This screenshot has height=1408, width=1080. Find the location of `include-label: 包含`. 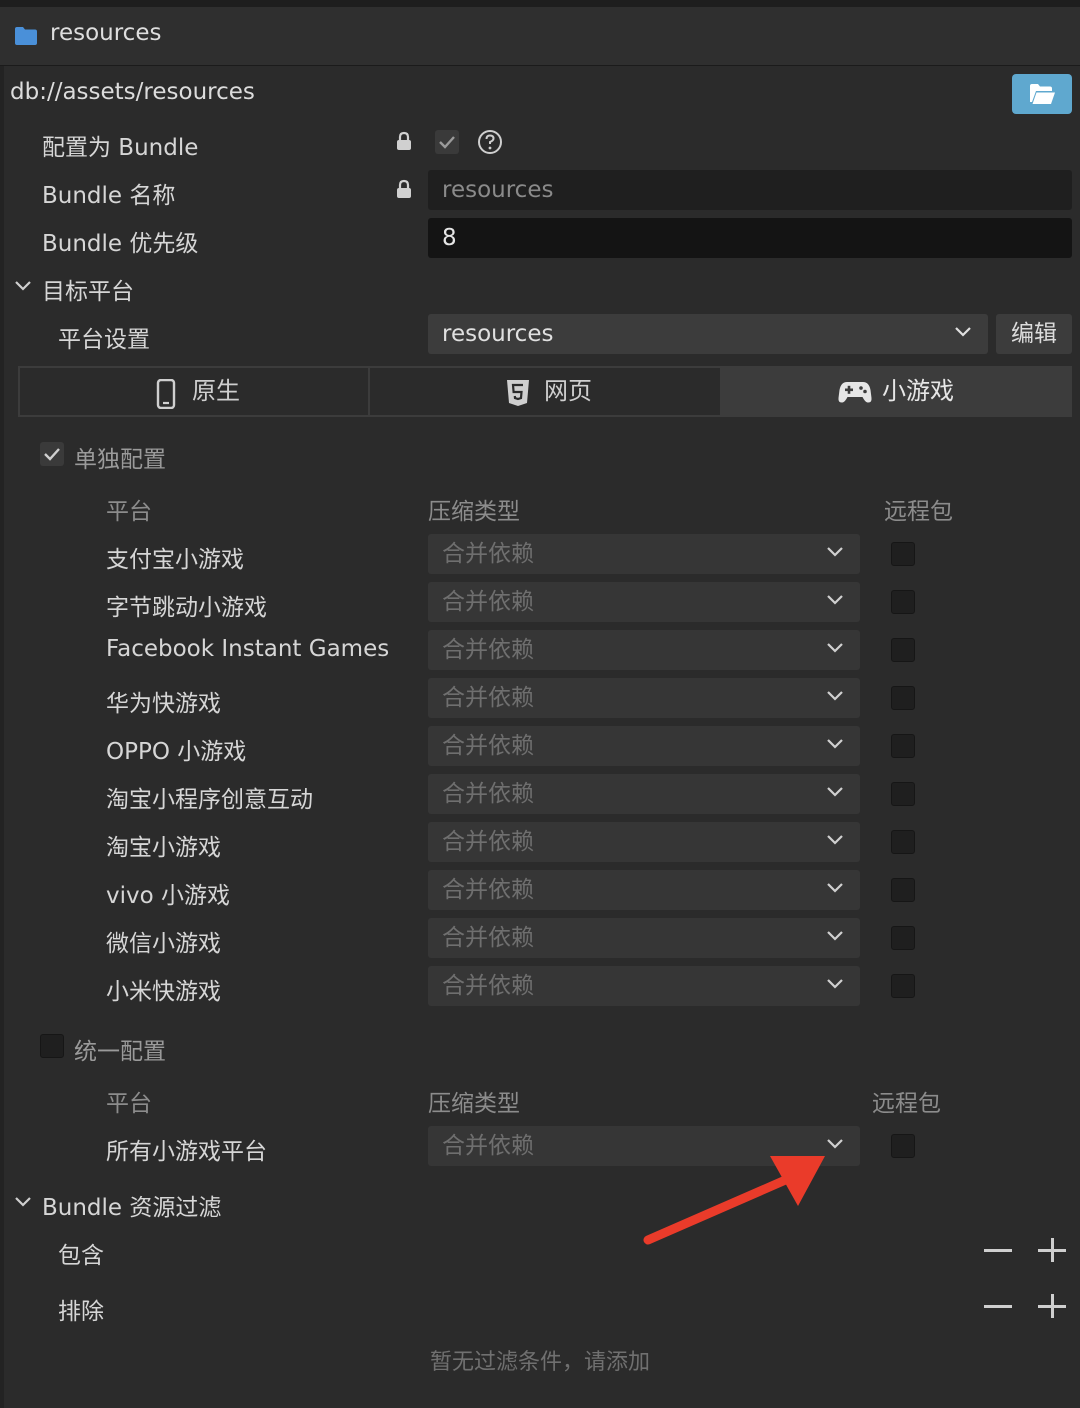

include-label: 包含 is located at coordinates (81, 1256).